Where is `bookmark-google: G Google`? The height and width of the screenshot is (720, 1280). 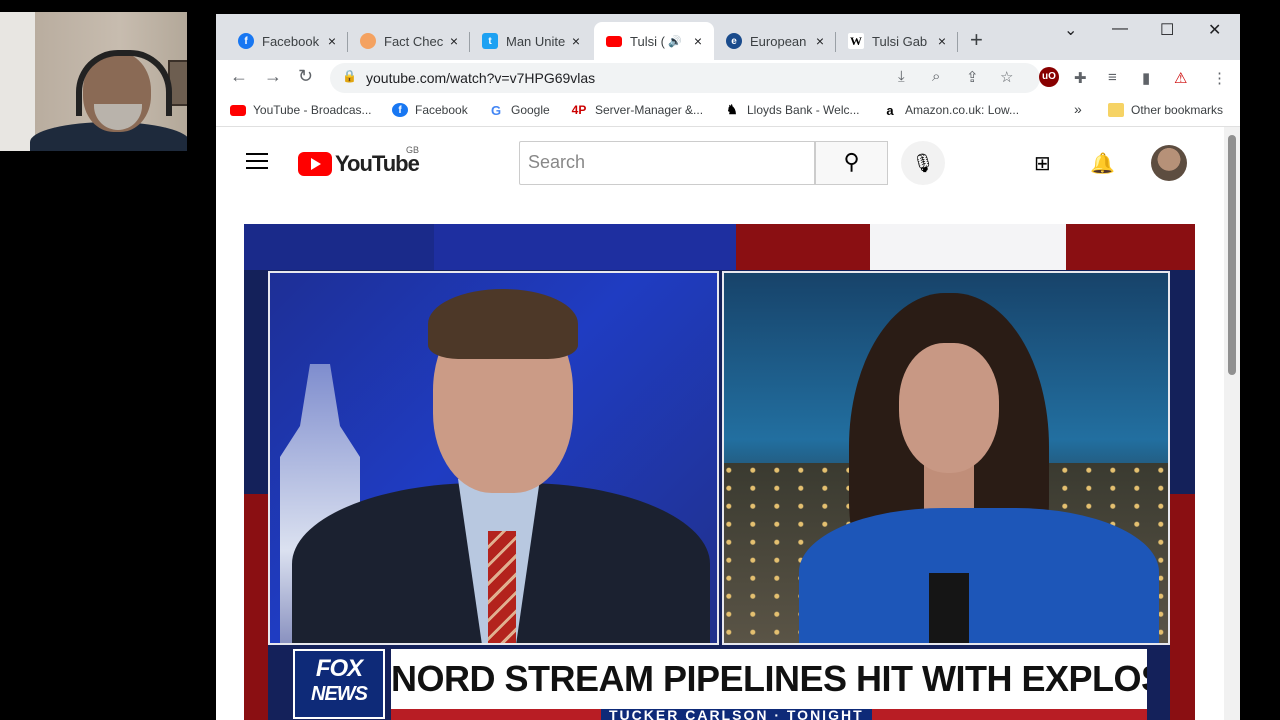 bookmark-google: G Google is located at coordinates (519, 110).